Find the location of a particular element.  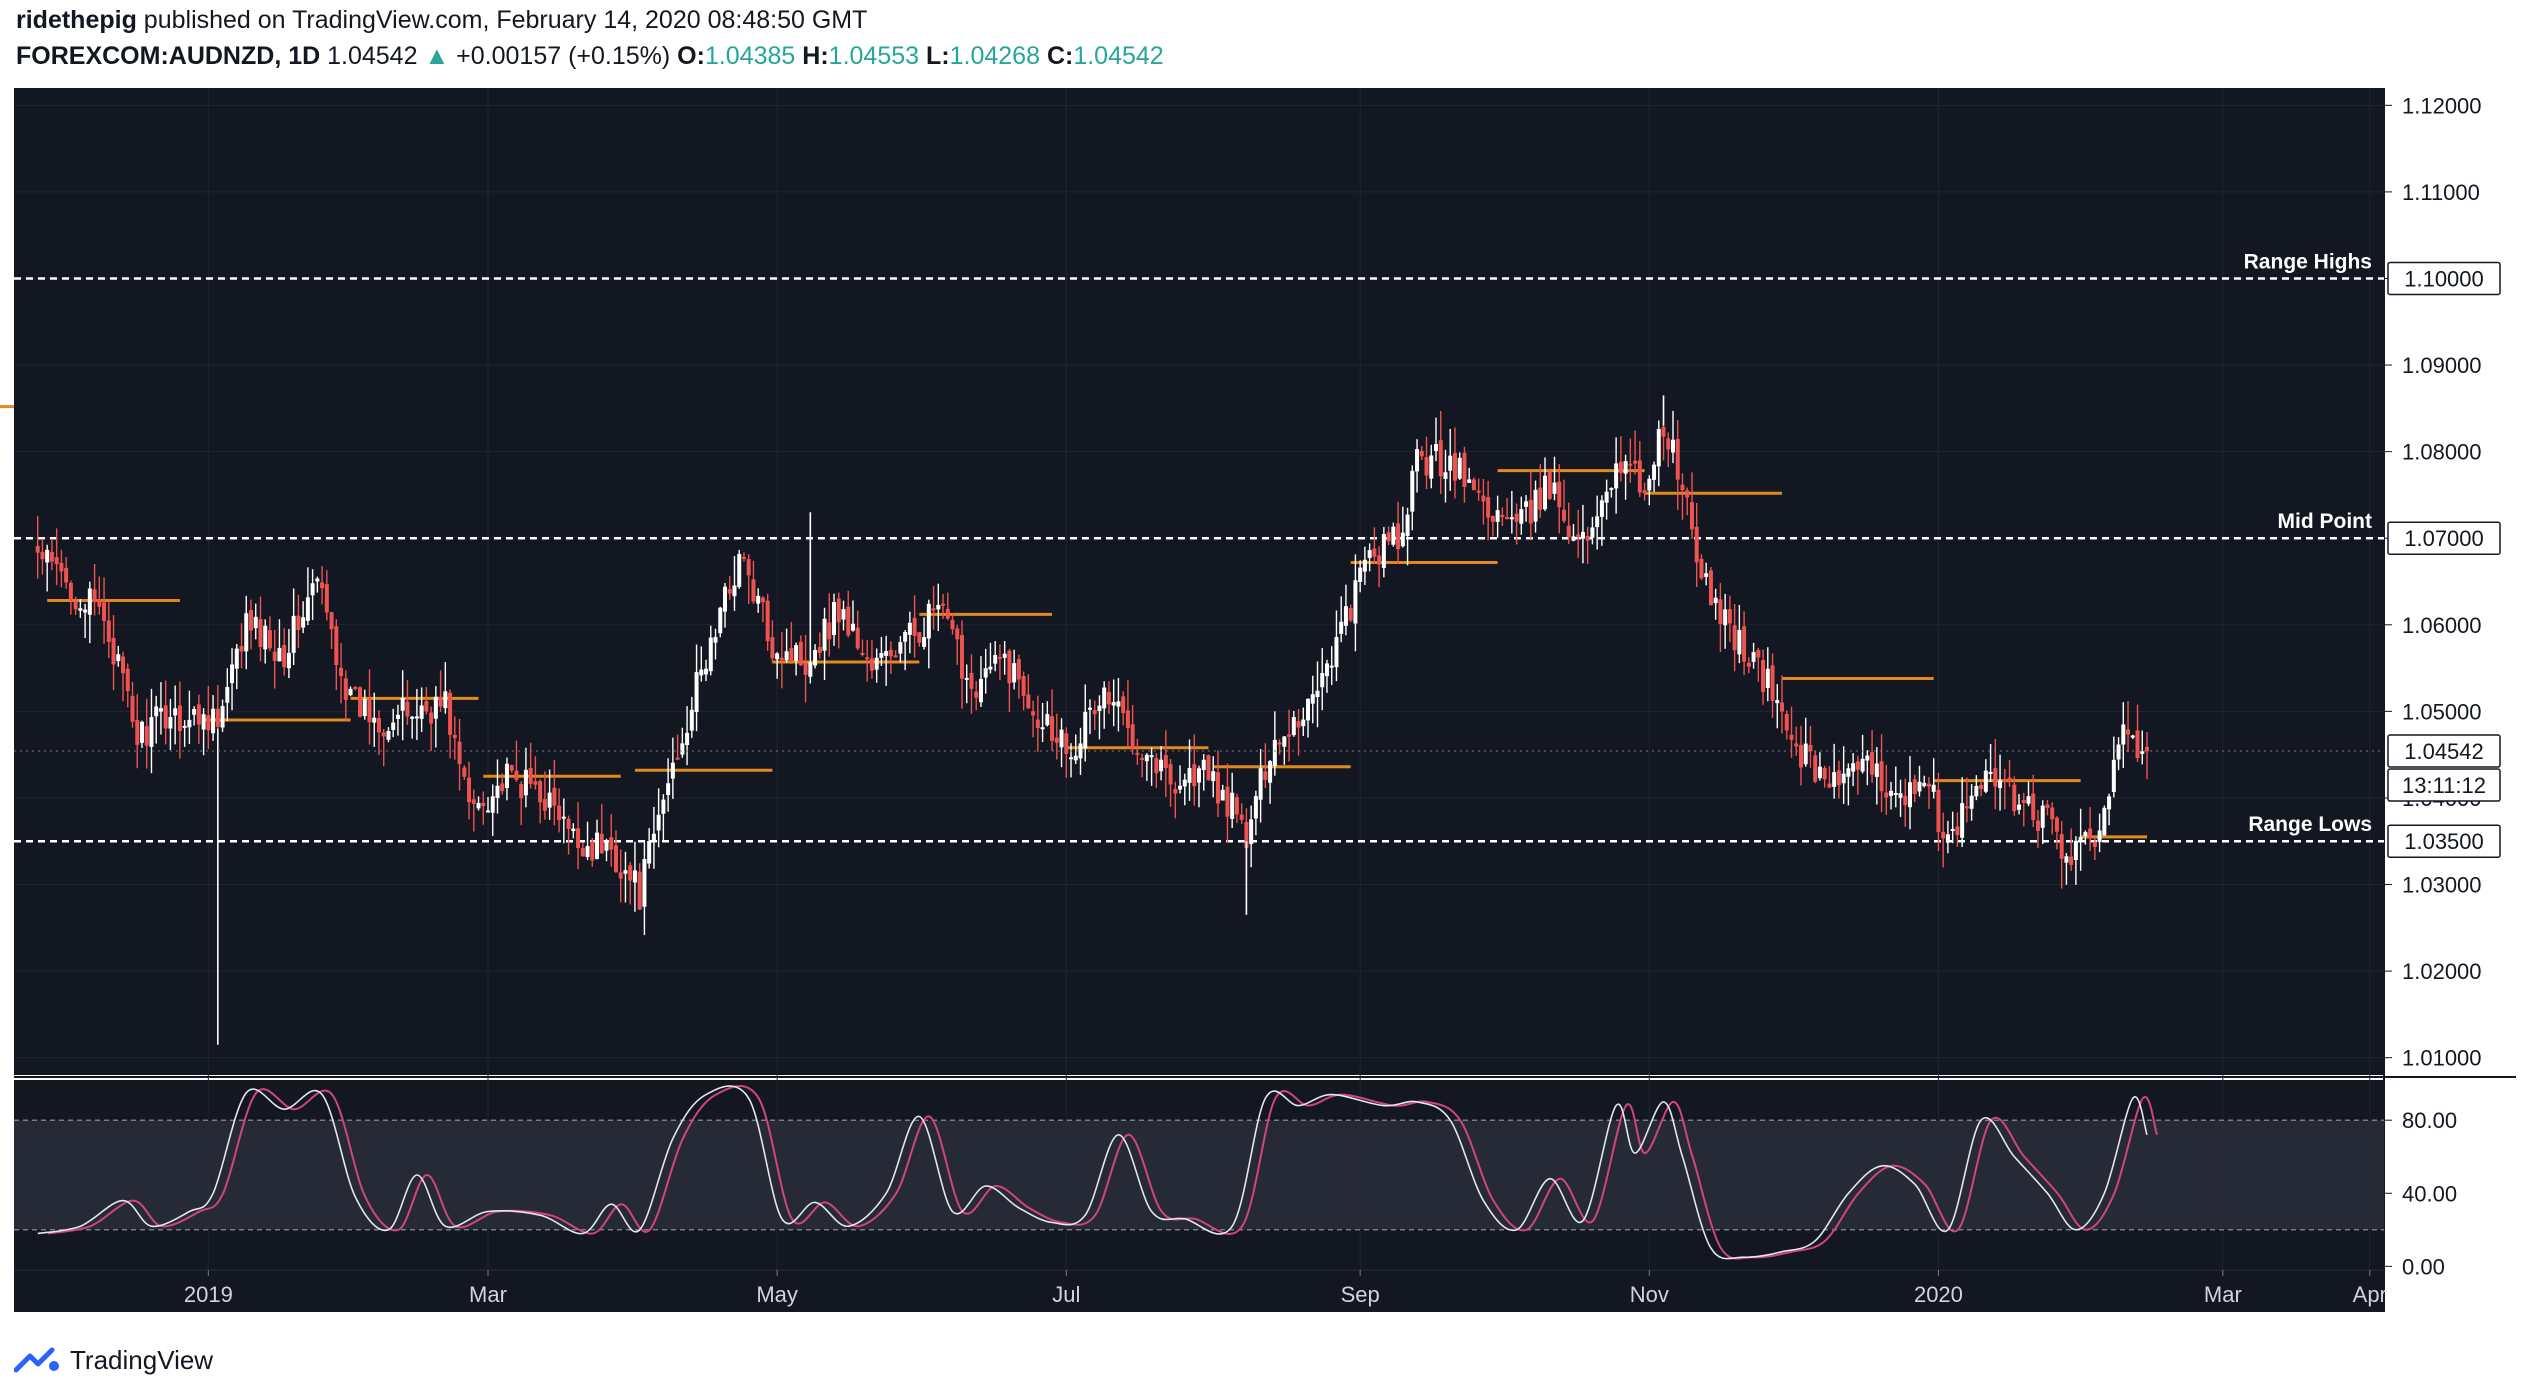

stoch-tick-label: 80.00 is located at coordinates (2429, 1120).